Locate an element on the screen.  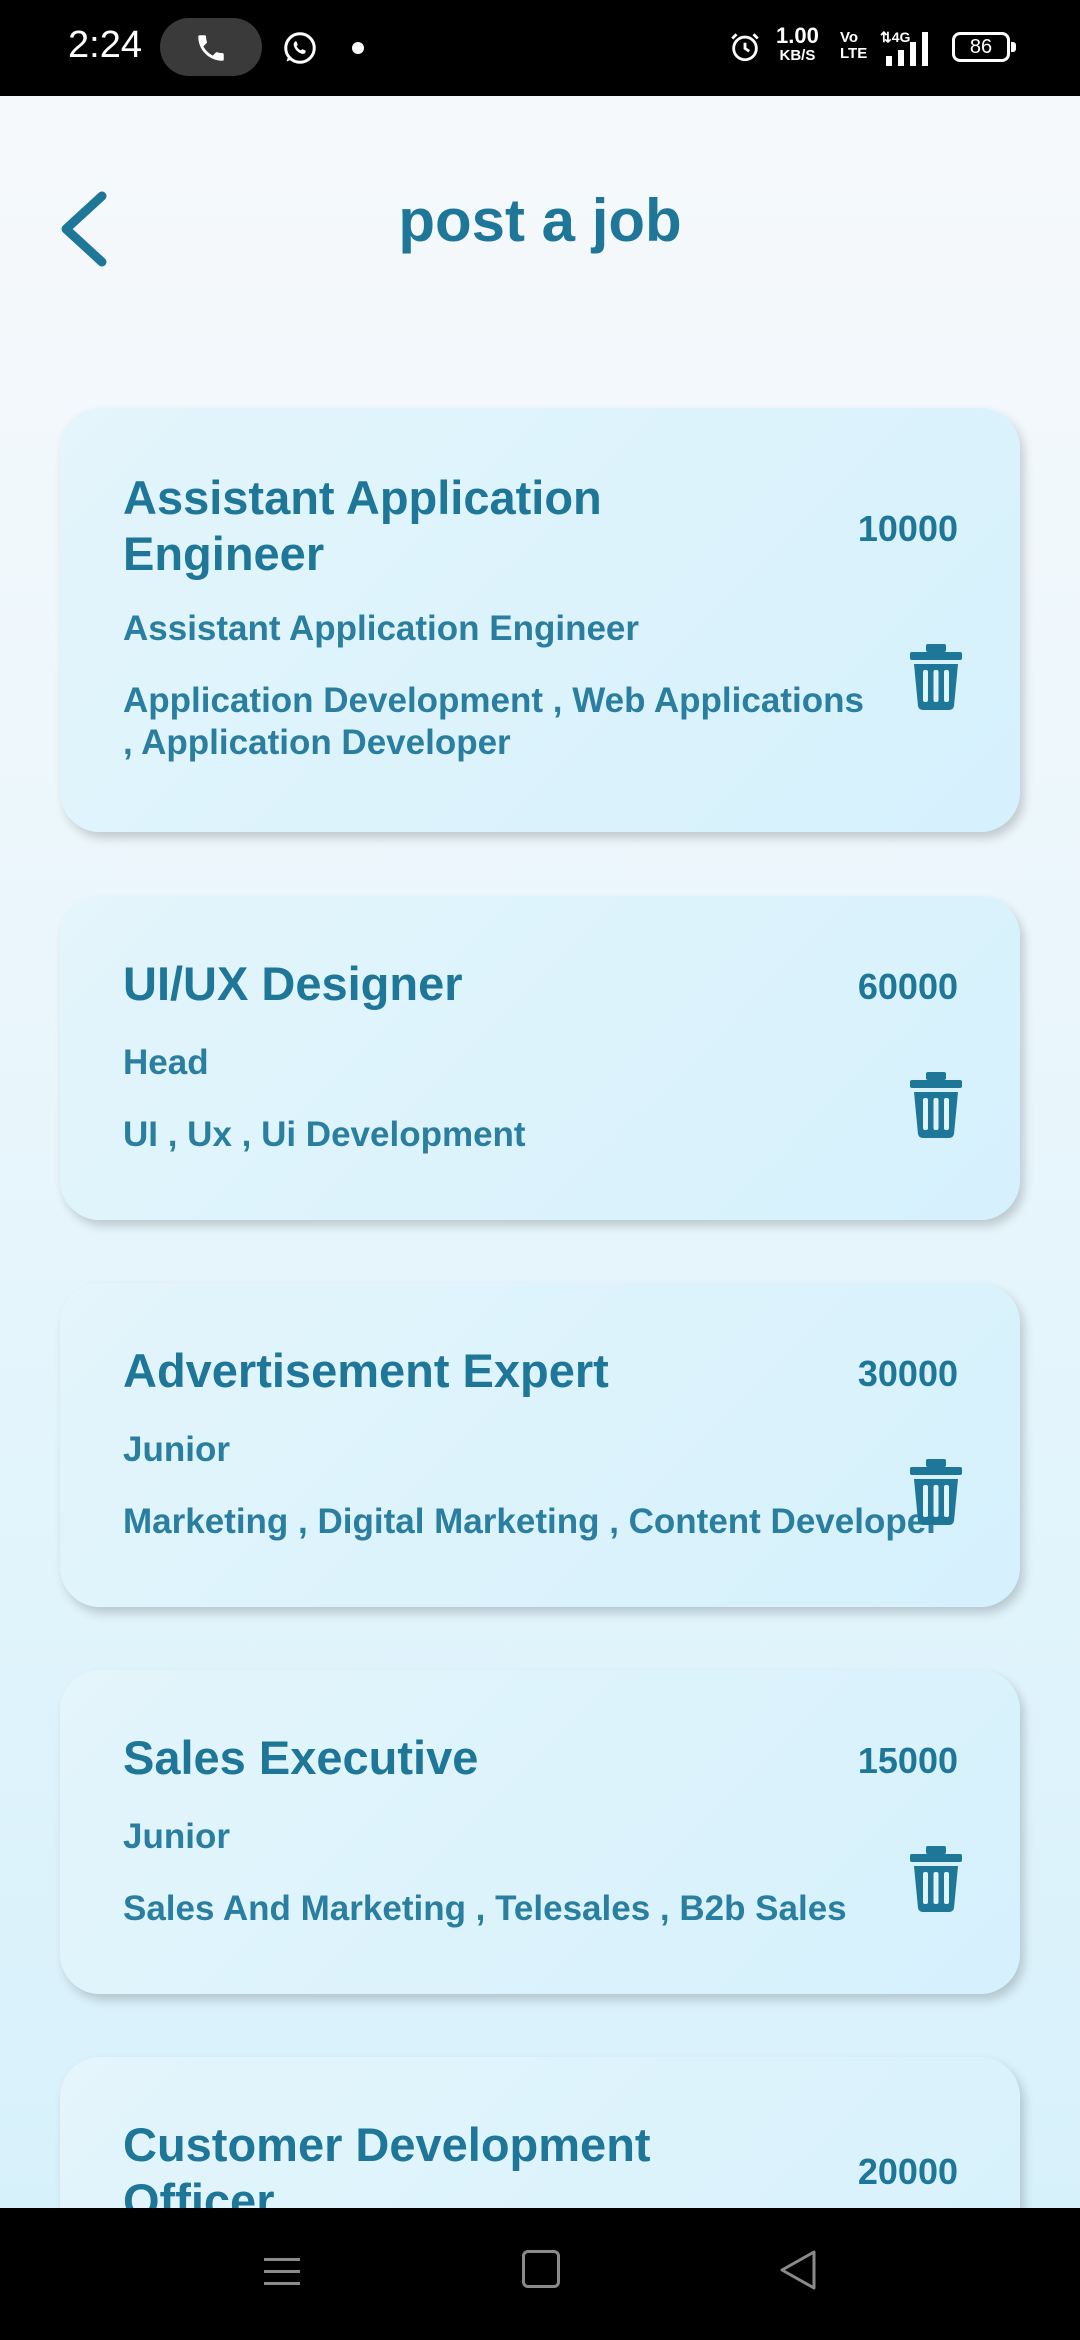
job-title: Assistant Application Engineer is located at coordinates (362, 525).